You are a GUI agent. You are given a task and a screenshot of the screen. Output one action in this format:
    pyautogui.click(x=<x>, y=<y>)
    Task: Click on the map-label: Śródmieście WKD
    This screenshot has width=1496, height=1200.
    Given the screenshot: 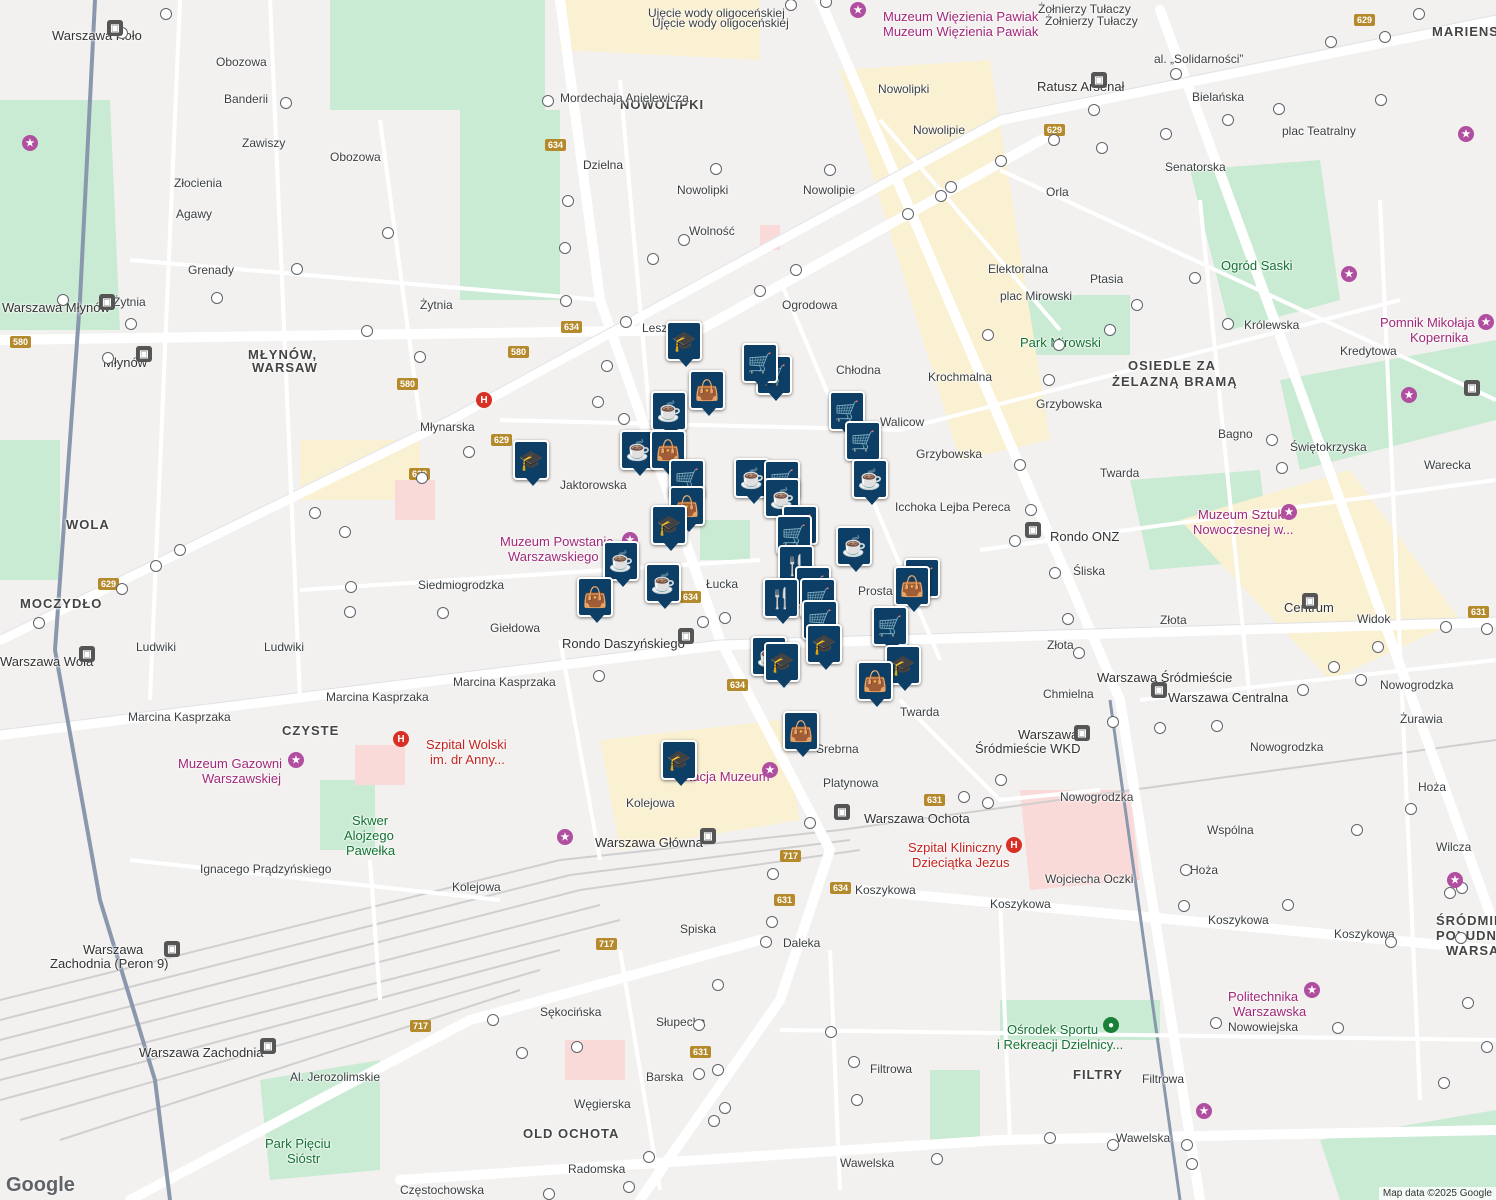 What is the action you would take?
    pyautogui.click(x=1027, y=748)
    